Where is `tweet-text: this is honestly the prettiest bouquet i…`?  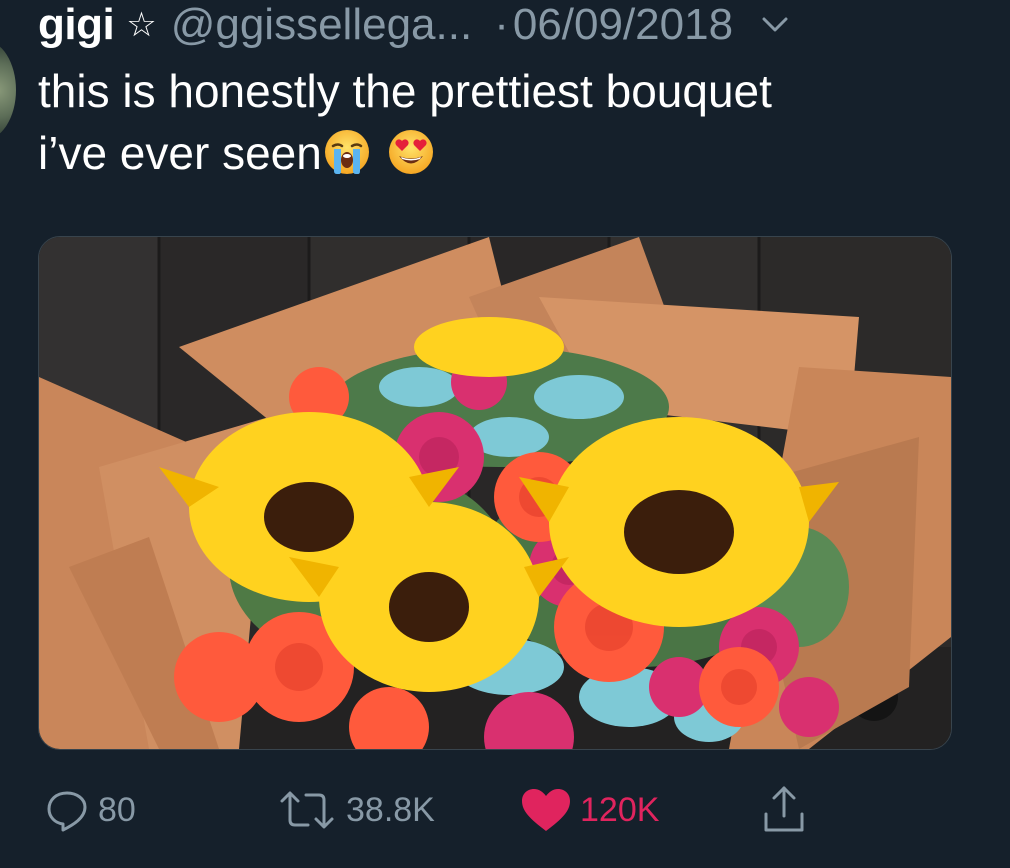 tweet-text: this is honestly the prettiest bouquet i… is located at coordinates (513, 122).